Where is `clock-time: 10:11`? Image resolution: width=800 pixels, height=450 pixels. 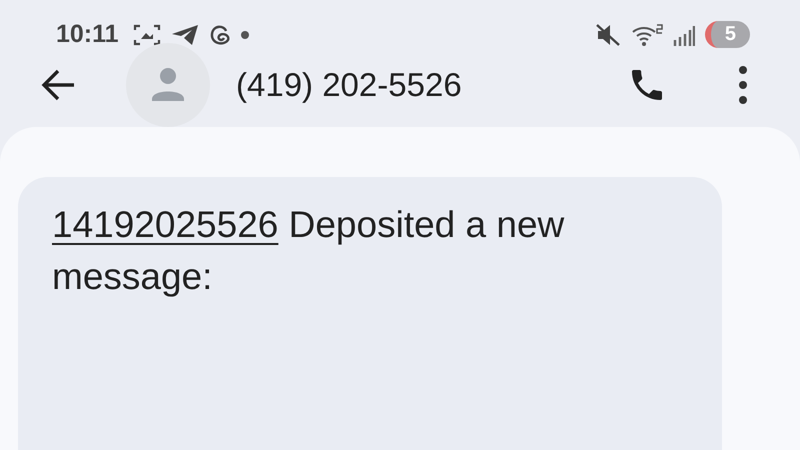 clock-time: 10:11 is located at coordinates (87, 34).